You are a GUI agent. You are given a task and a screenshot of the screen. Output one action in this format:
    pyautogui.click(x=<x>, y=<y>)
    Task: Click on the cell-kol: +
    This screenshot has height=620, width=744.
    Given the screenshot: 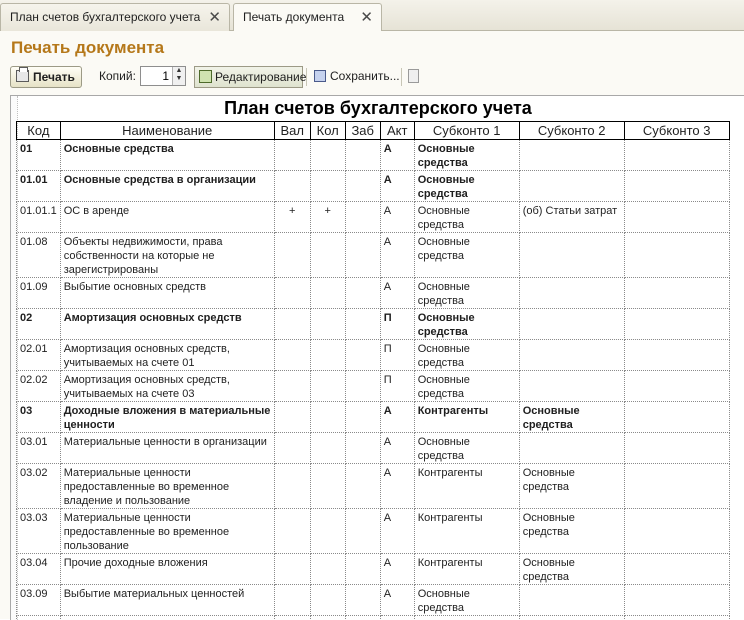 What is the action you would take?
    pyautogui.click(x=327, y=217)
    